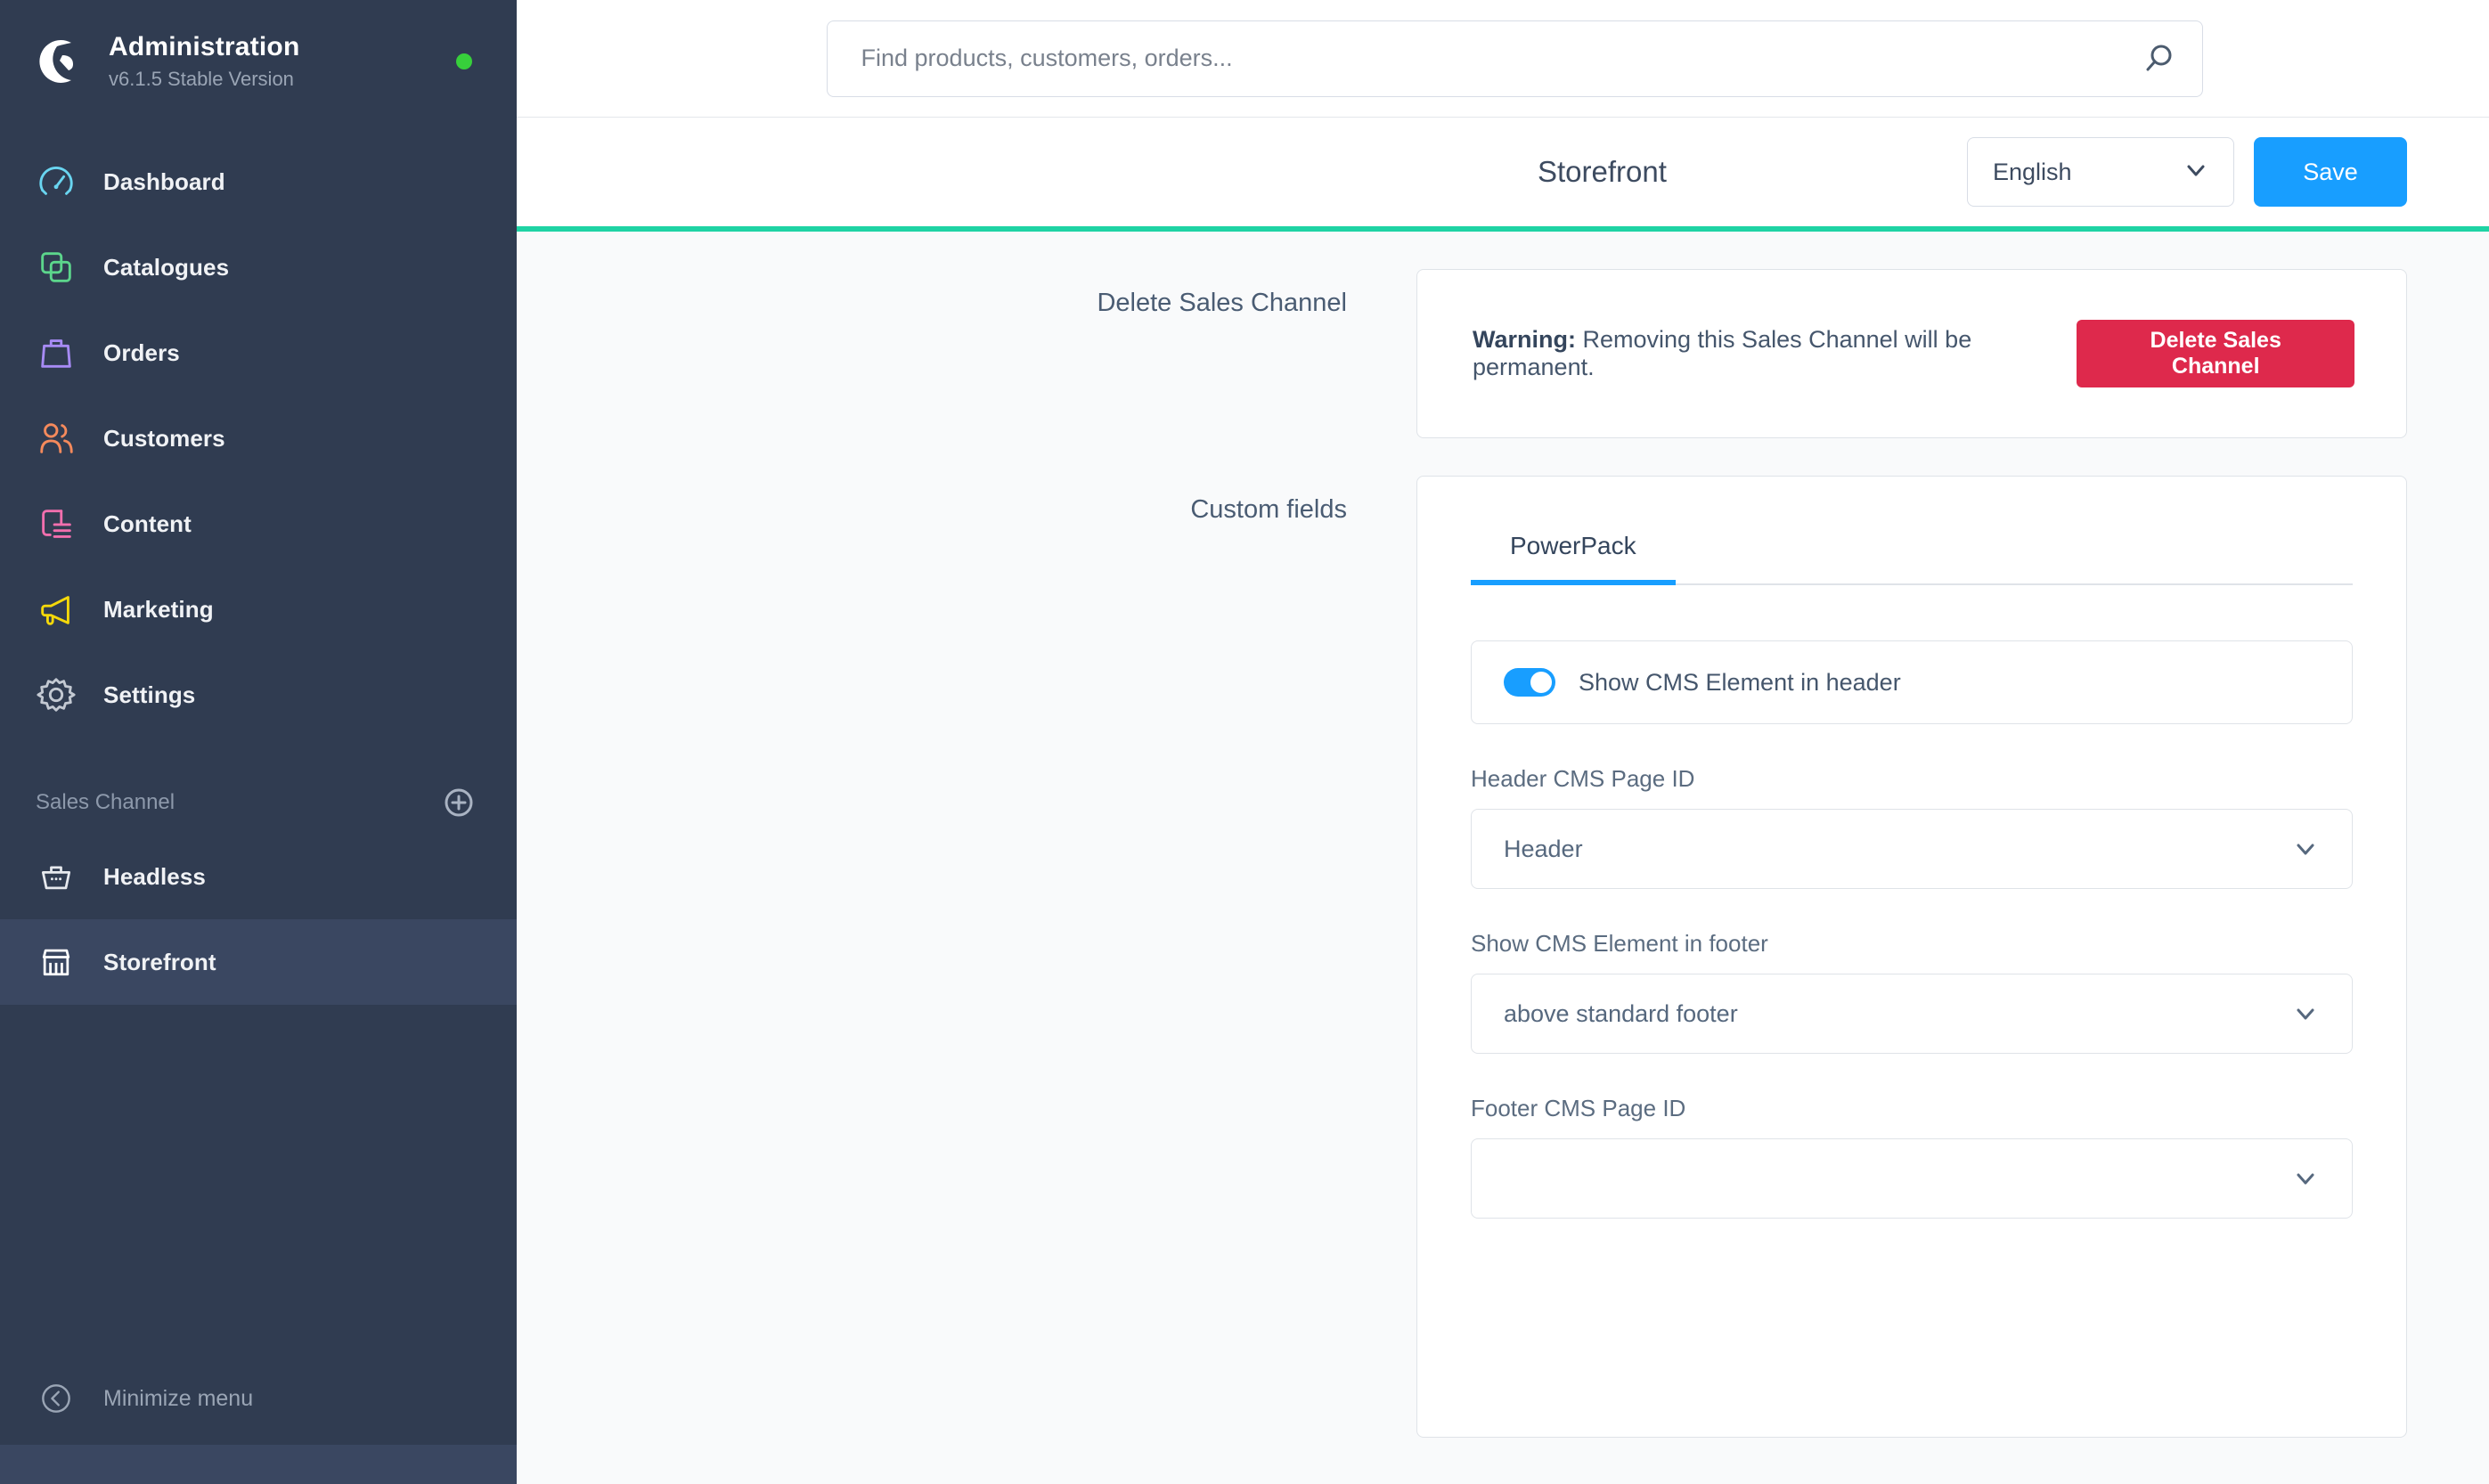 Image resolution: width=2489 pixels, height=1484 pixels. What do you see at coordinates (149, 695) in the screenshot?
I see `sidebar-item-label: Settings` at bounding box center [149, 695].